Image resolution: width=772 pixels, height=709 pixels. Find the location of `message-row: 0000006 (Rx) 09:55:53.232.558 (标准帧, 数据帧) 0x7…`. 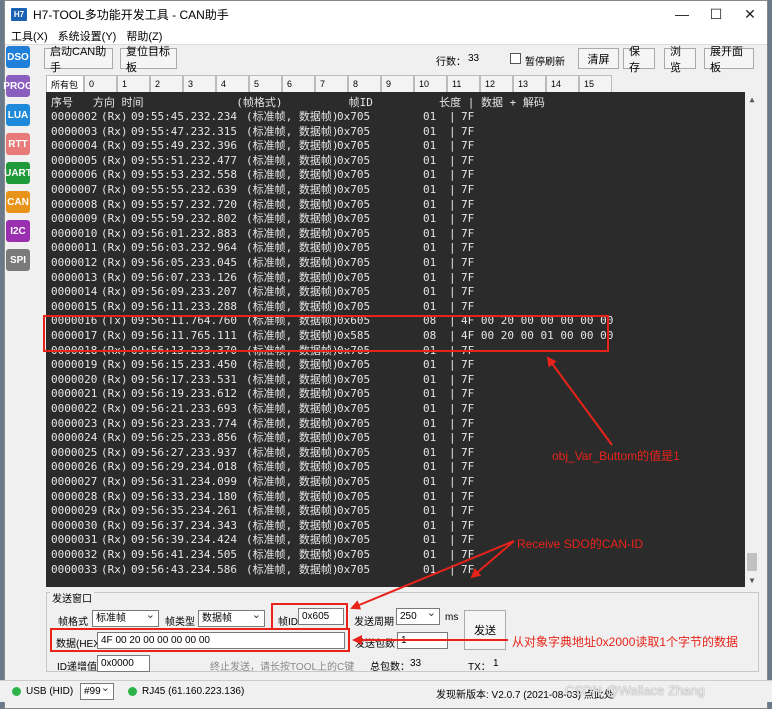

message-row: 0000006 (Rx) 09:55:53.232.558 (标准帧, 数据帧) 0x7… is located at coordinates (396, 175).